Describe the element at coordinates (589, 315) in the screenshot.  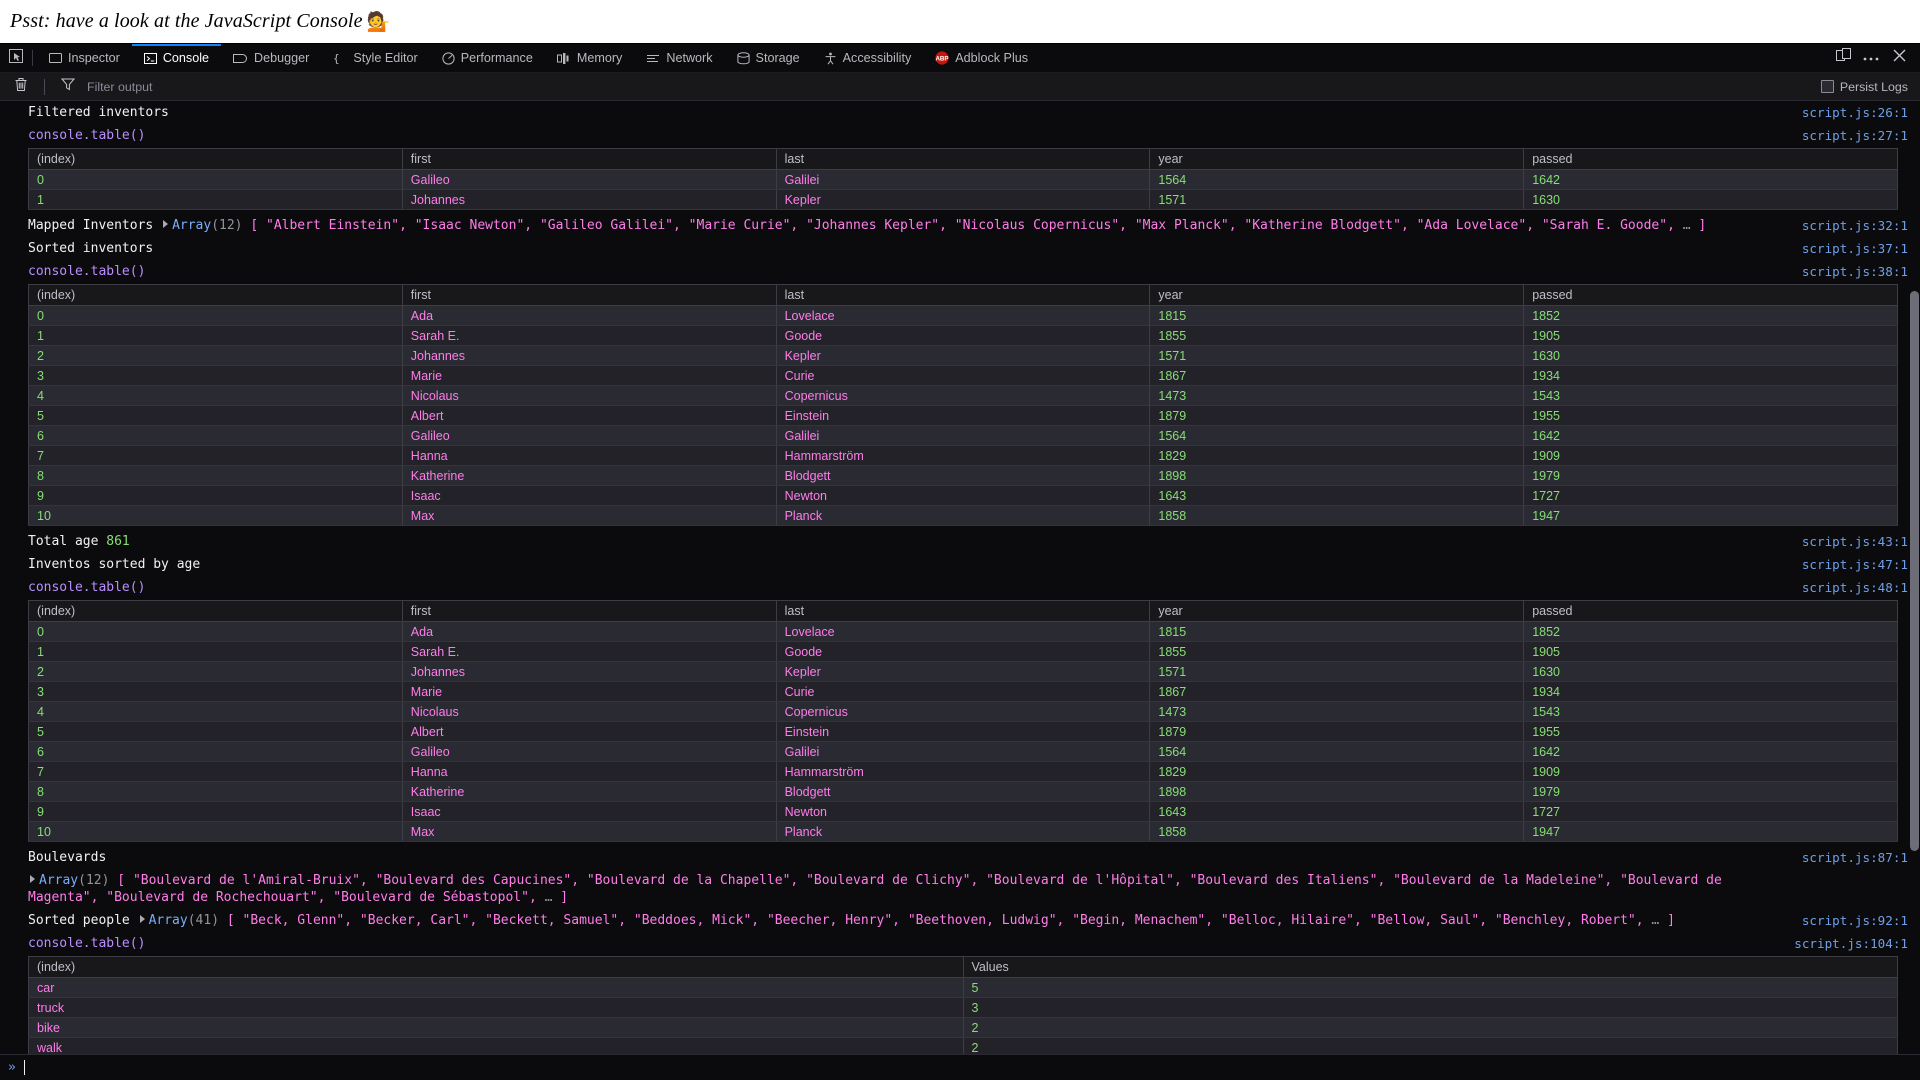
I see `table-cell: Ada` at that location.